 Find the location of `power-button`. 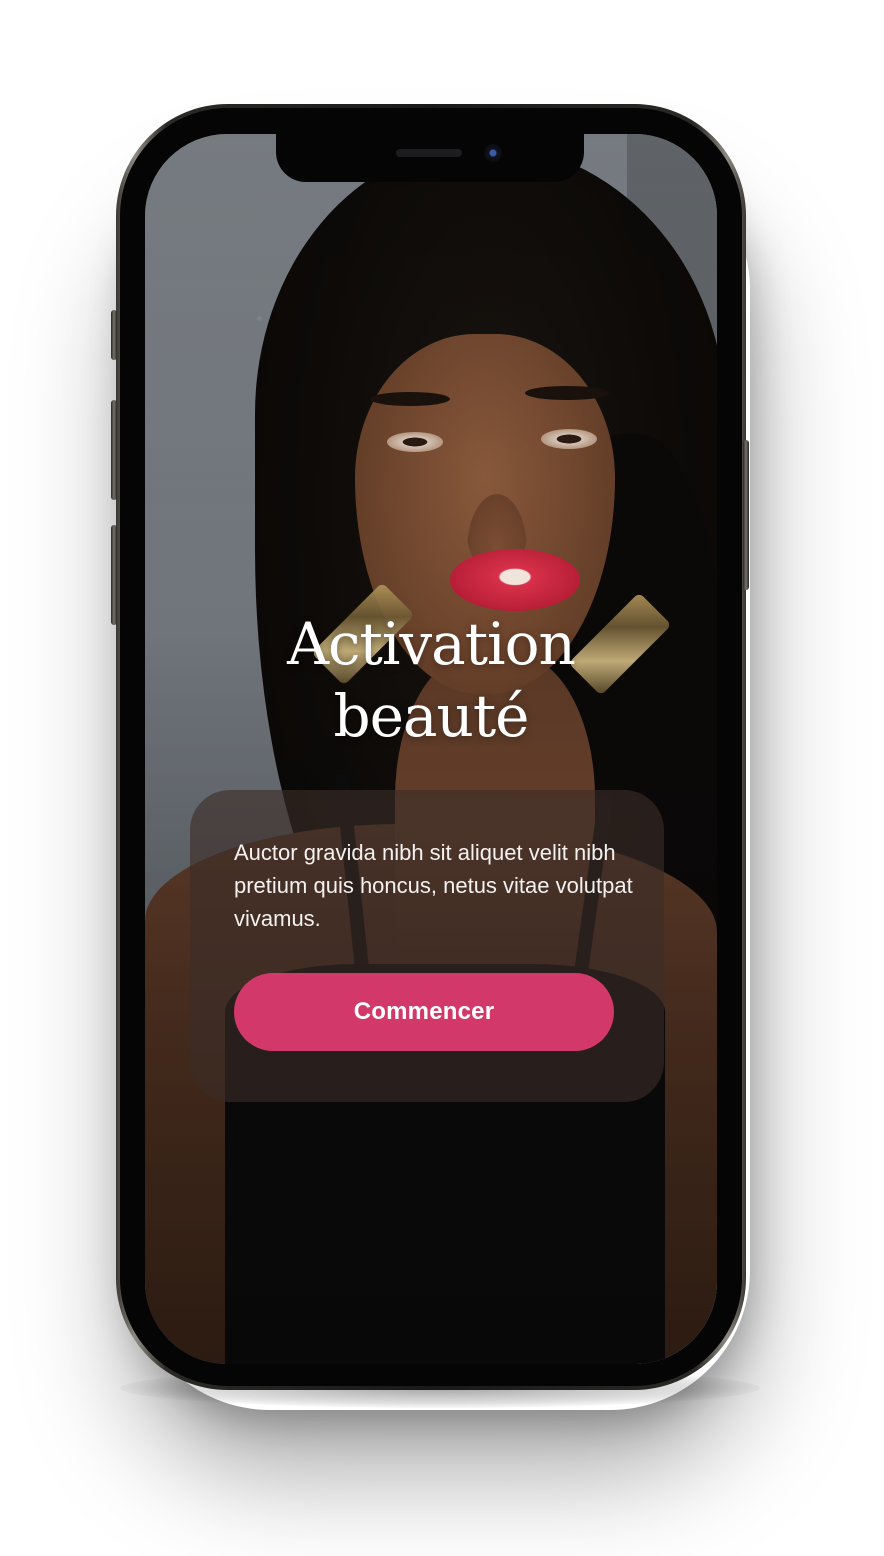

power-button is located at coordinates (746, 515).